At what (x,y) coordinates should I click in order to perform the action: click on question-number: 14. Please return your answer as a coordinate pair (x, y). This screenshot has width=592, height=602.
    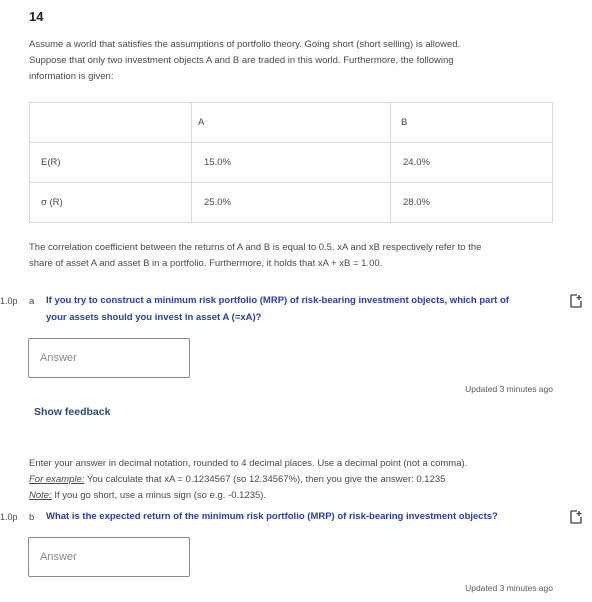
    Looking at the image, I should click on (36, 16).